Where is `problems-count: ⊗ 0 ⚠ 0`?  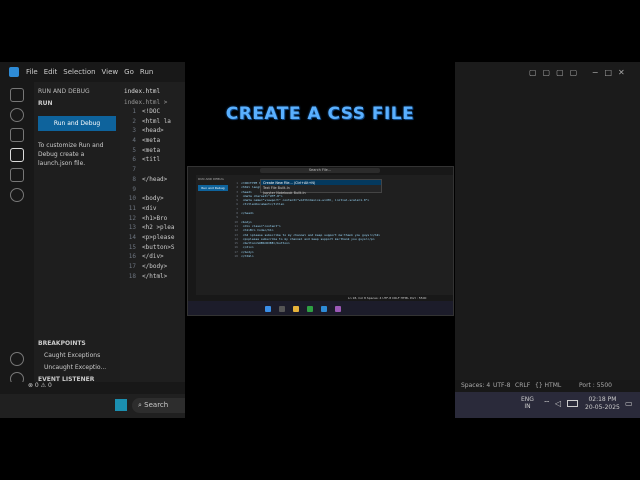
problems-count: ⊗ 0 ⚠ 0 is located at coordinates (26, 385).